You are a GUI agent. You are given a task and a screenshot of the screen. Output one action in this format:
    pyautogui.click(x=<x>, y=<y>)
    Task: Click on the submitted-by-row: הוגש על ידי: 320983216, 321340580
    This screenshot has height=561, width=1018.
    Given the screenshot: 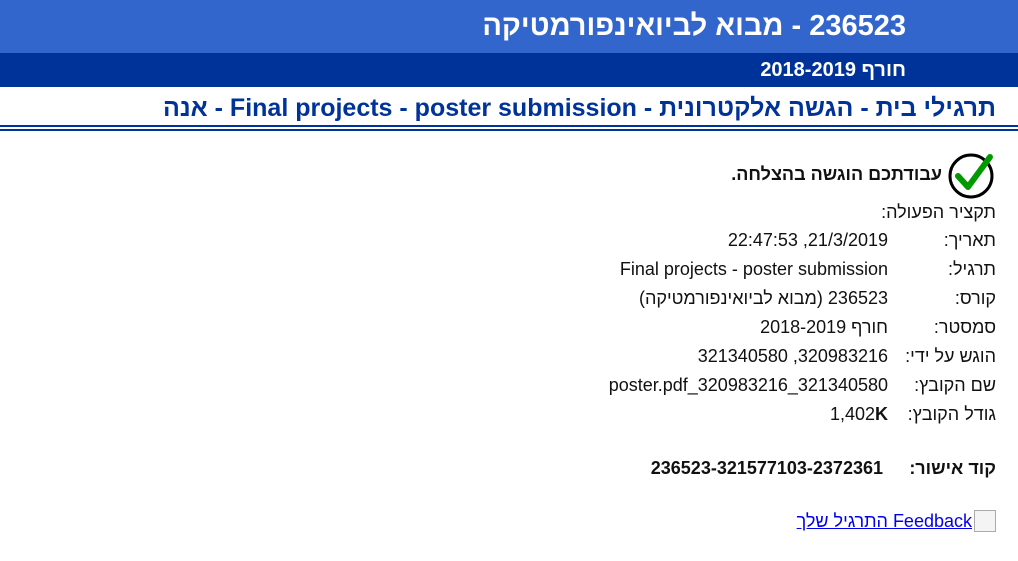 What is the action you would take?
    pyautogui.click(x=802, y=356)
    